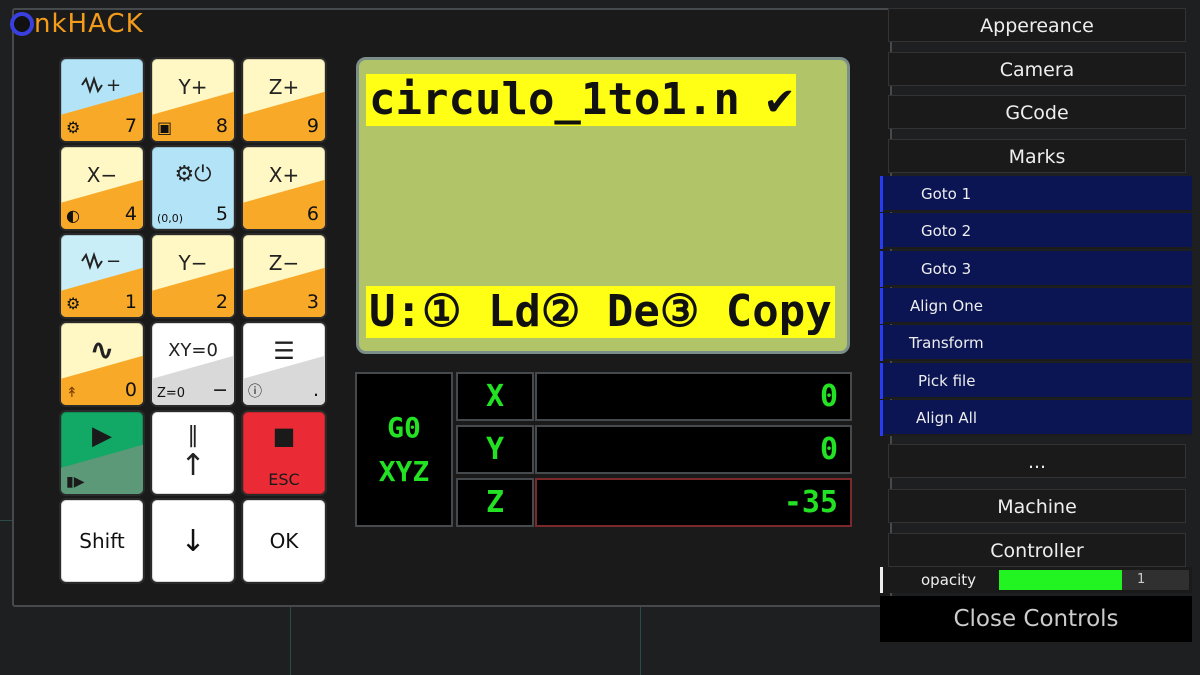 Image resolution: width=1200 pixels, height=675 pixels. Describe the element at coordinates (693, 449) in the screenshot. I see `axis-value-y: 0` at that location.